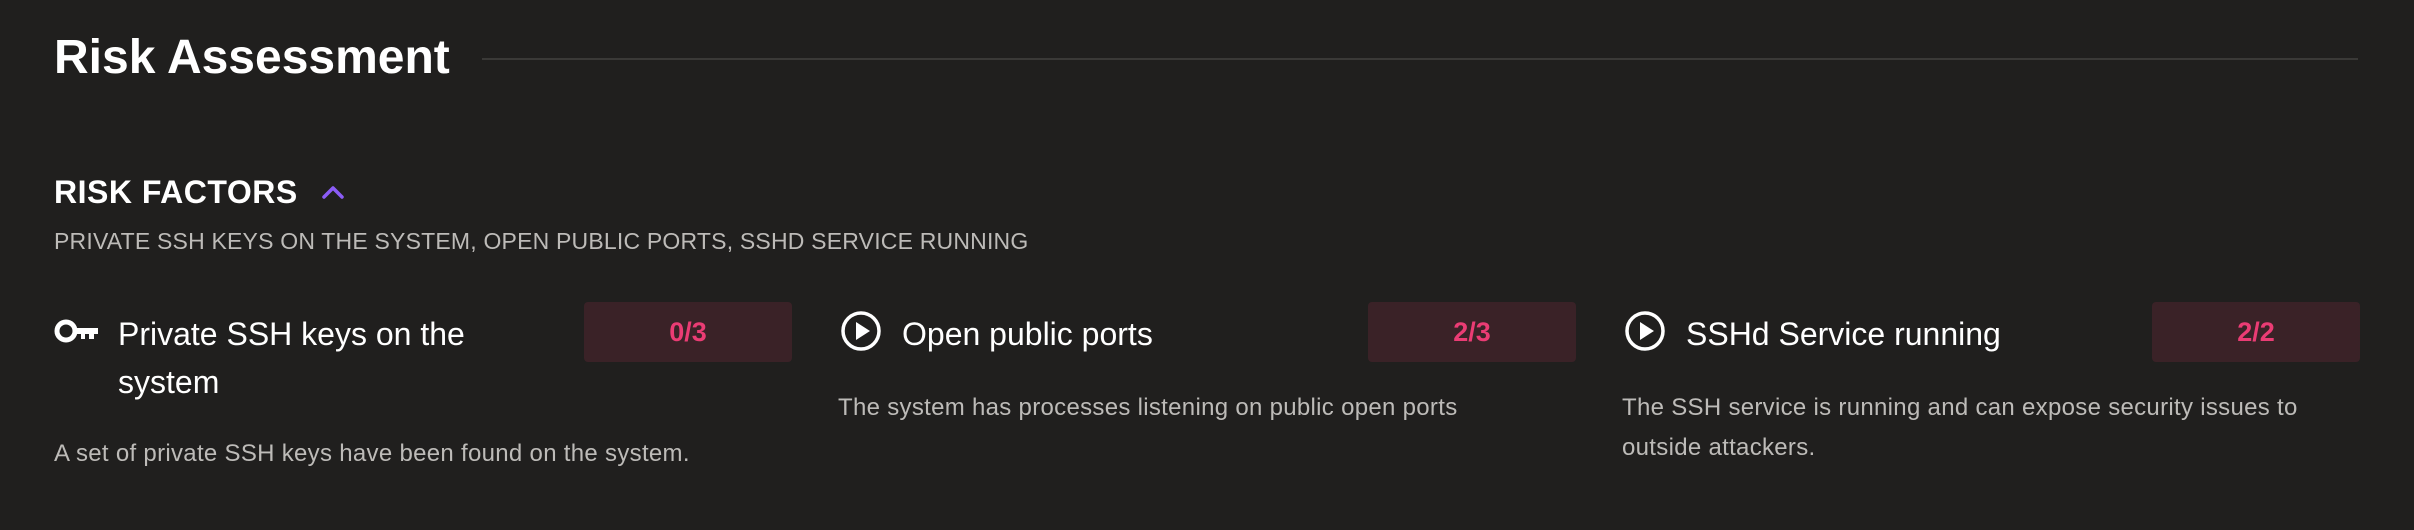  Describe the element at coordinates (688, 332) in the screenshot. I see `risk-count-badge: 0/3` at that location.